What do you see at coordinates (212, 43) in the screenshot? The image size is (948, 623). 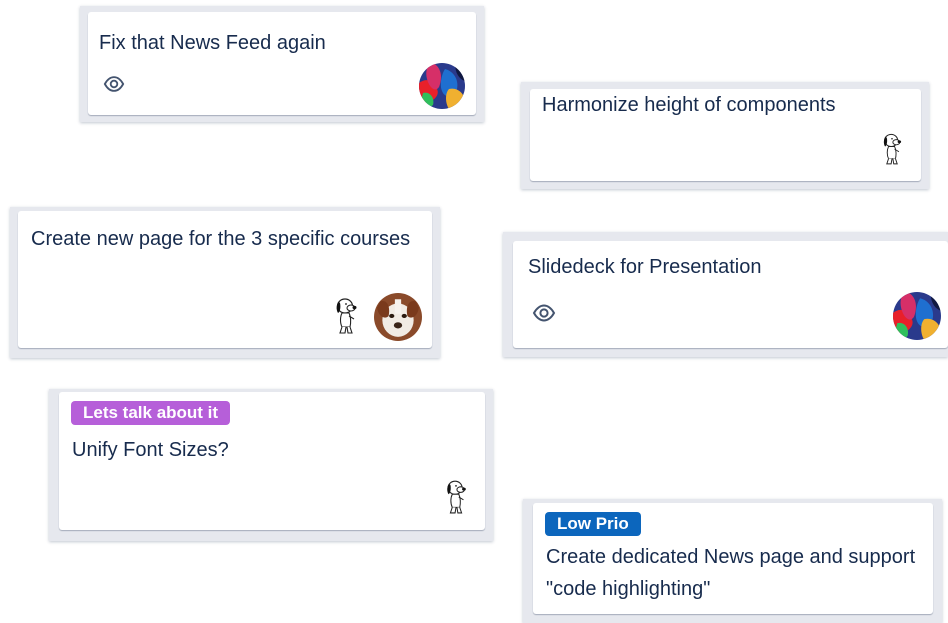 I see `card-title: Fix that News Feed again` at bounding box center [212, 43].